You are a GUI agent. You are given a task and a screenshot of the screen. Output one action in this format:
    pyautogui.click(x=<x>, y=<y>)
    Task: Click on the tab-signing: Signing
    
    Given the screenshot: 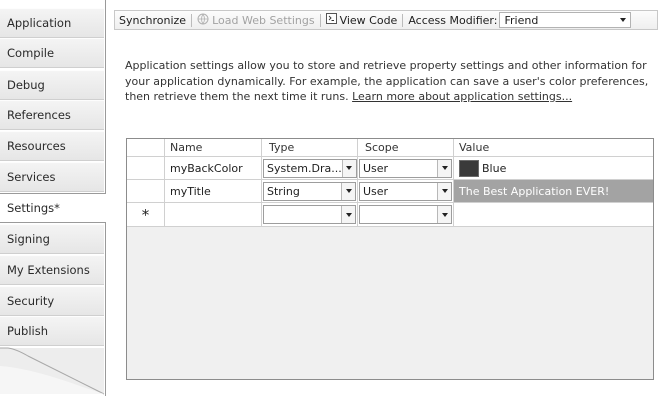 What is the action you would take?
    pyautogui.click(x=52, y=239)
    